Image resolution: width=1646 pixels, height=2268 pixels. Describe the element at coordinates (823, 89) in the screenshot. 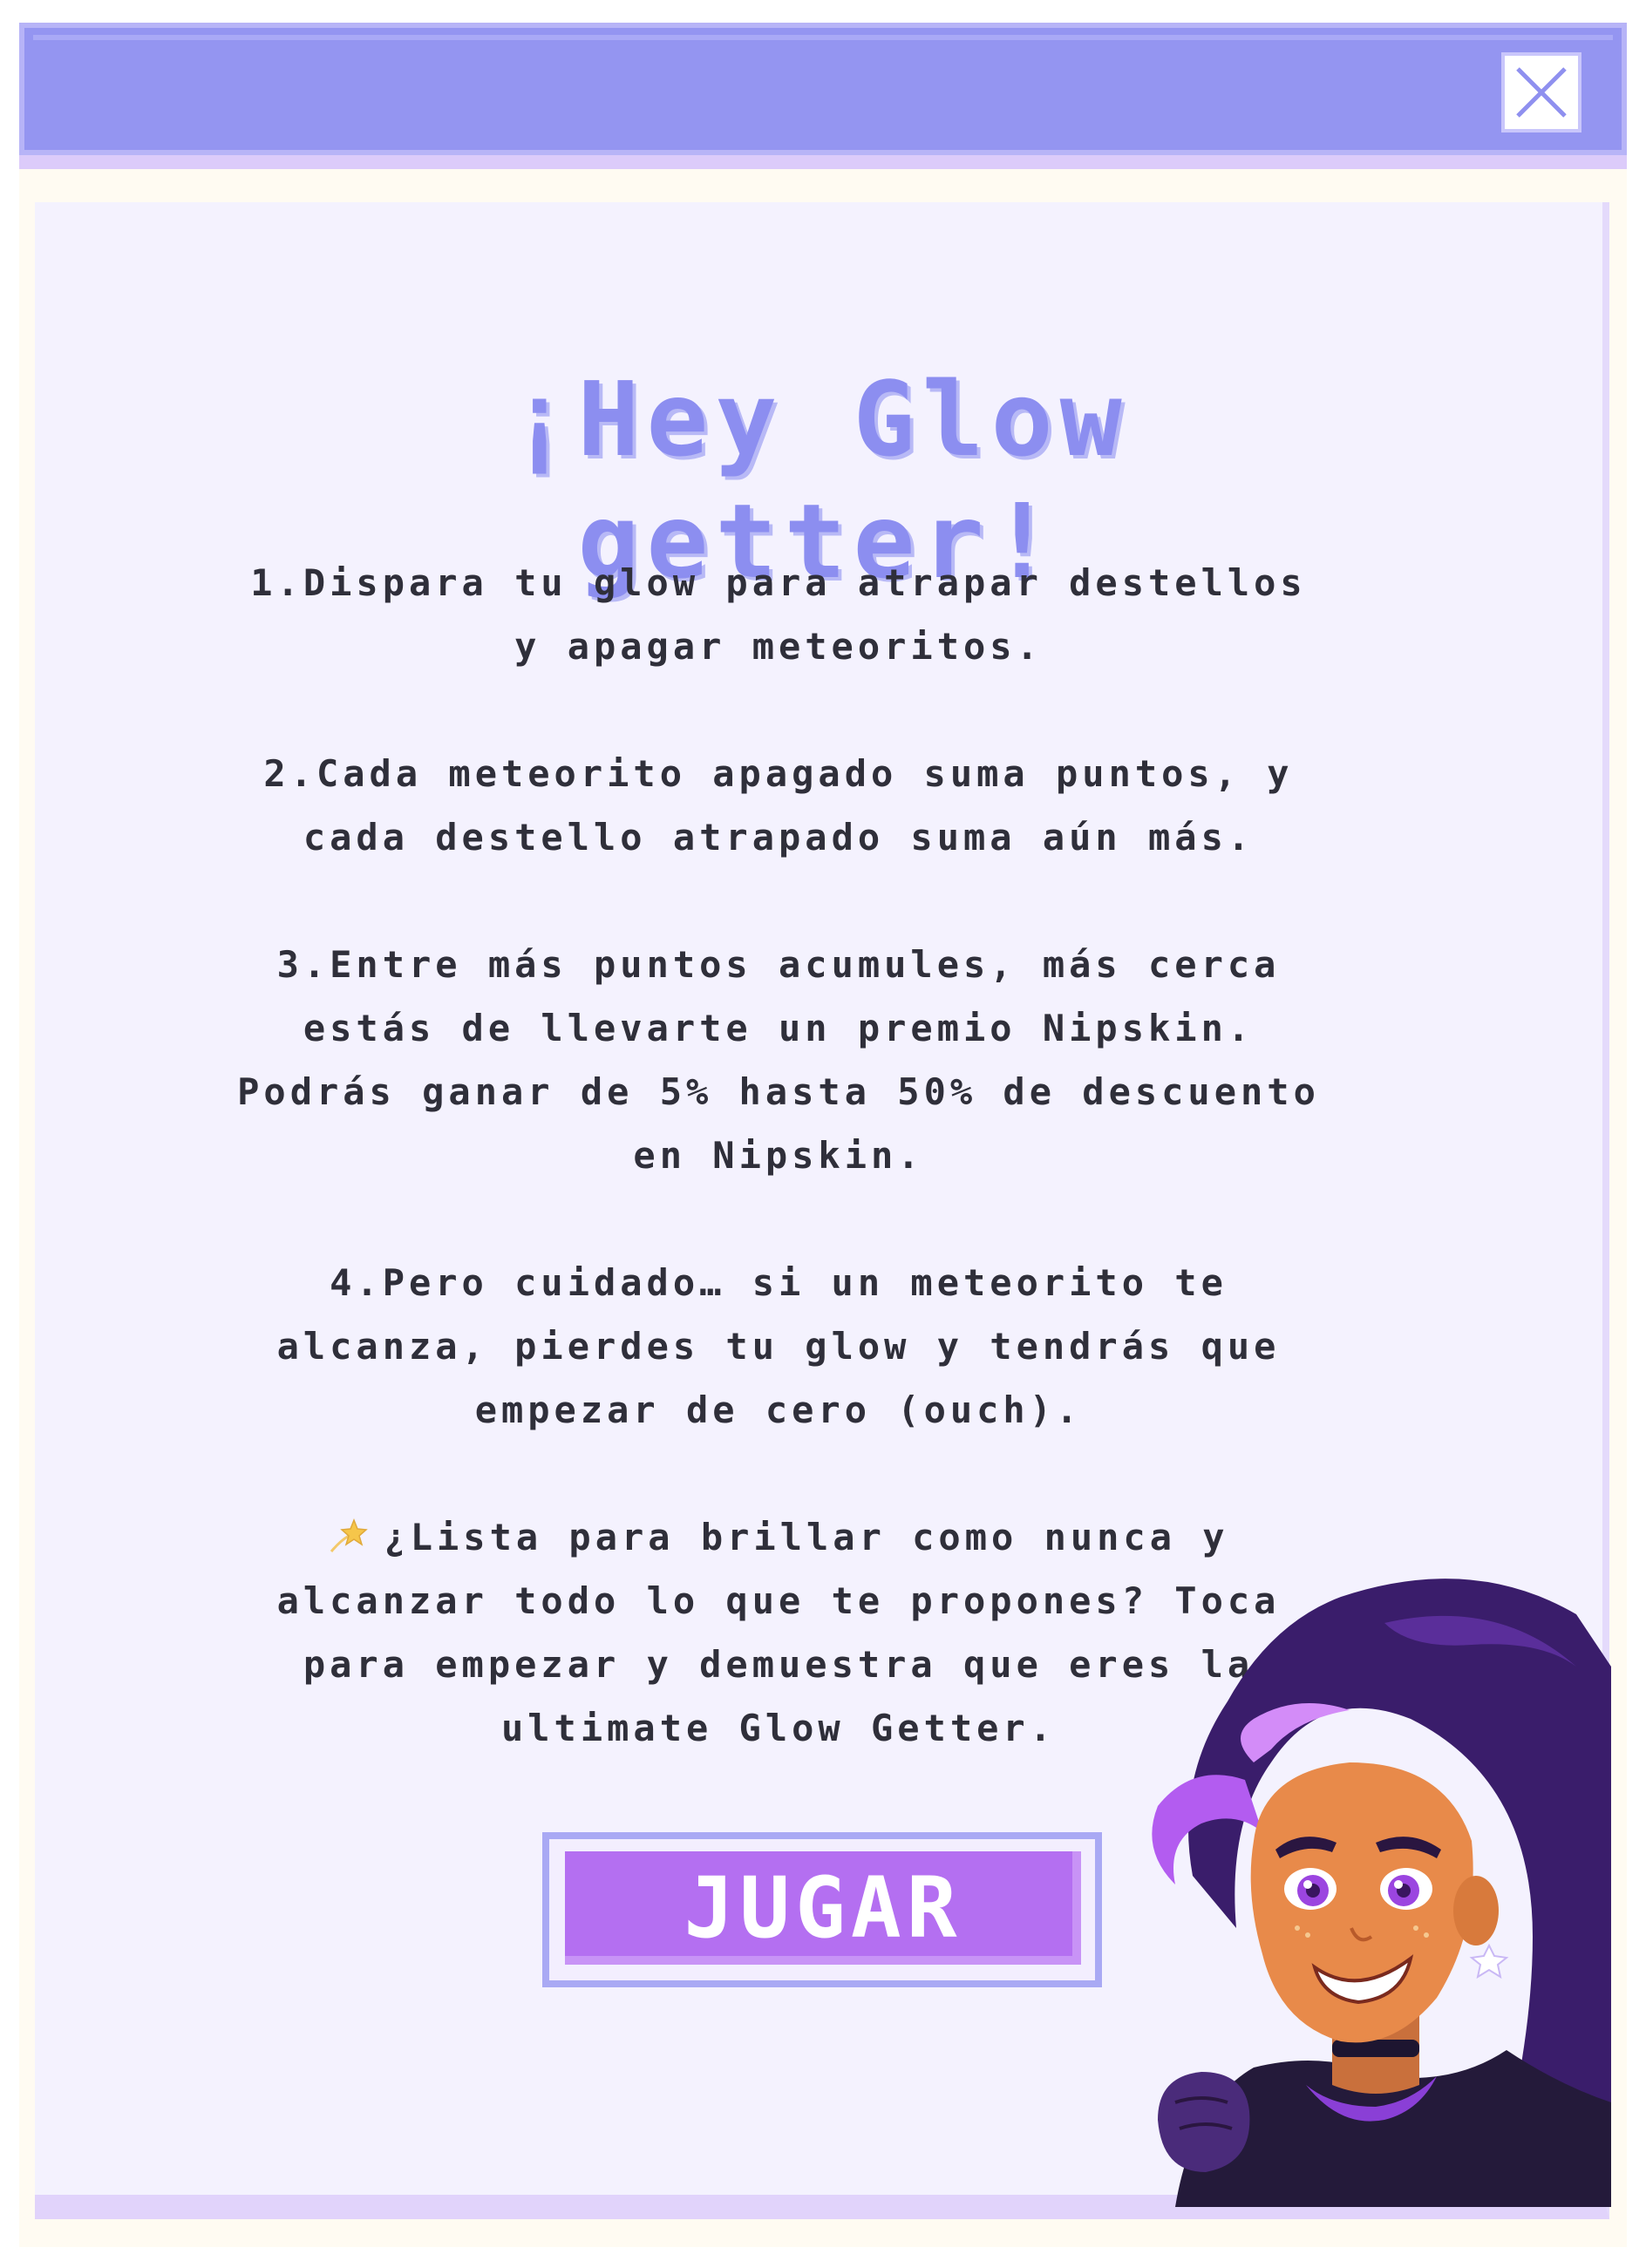

I see `title-bar` at that location.